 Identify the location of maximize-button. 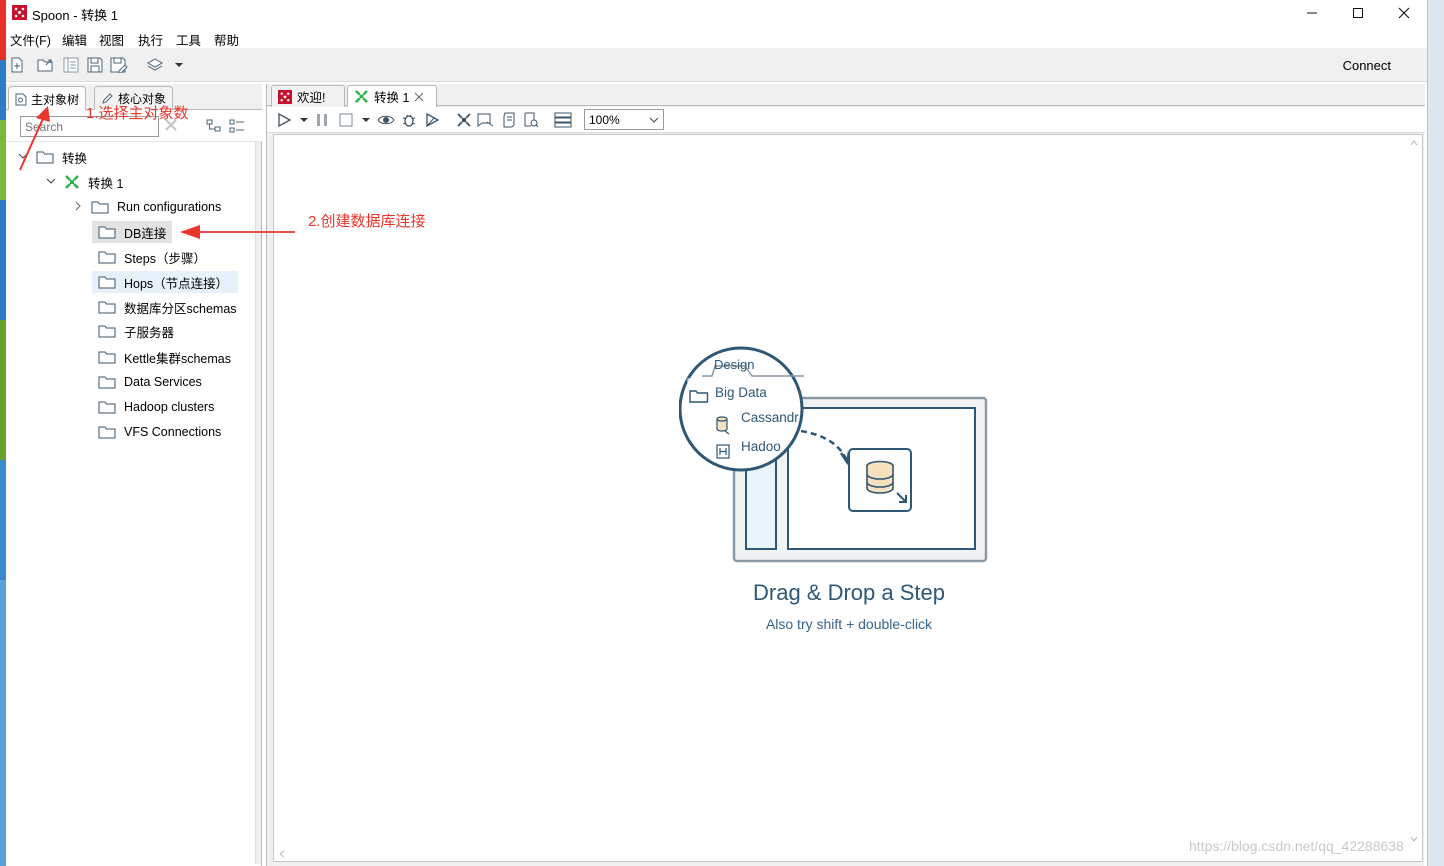
(1358, 13).